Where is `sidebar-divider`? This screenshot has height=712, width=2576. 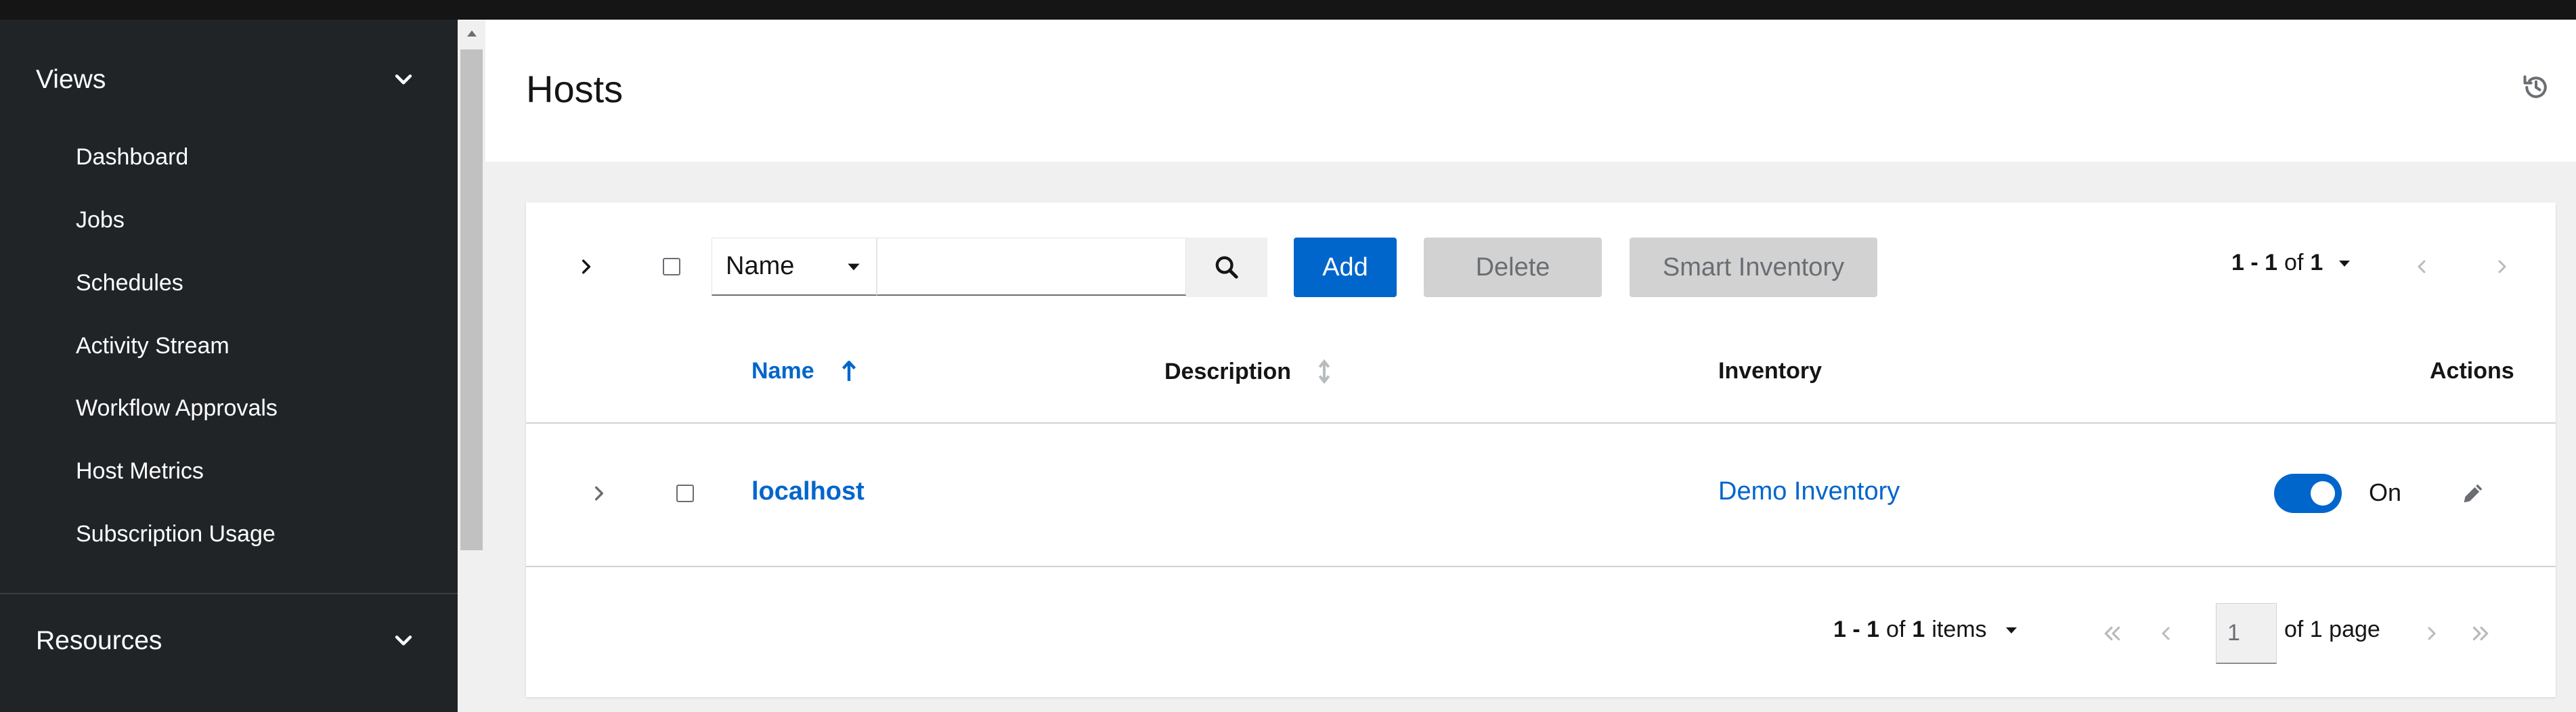 sidebar-divider is located at coordinates (229, 593).